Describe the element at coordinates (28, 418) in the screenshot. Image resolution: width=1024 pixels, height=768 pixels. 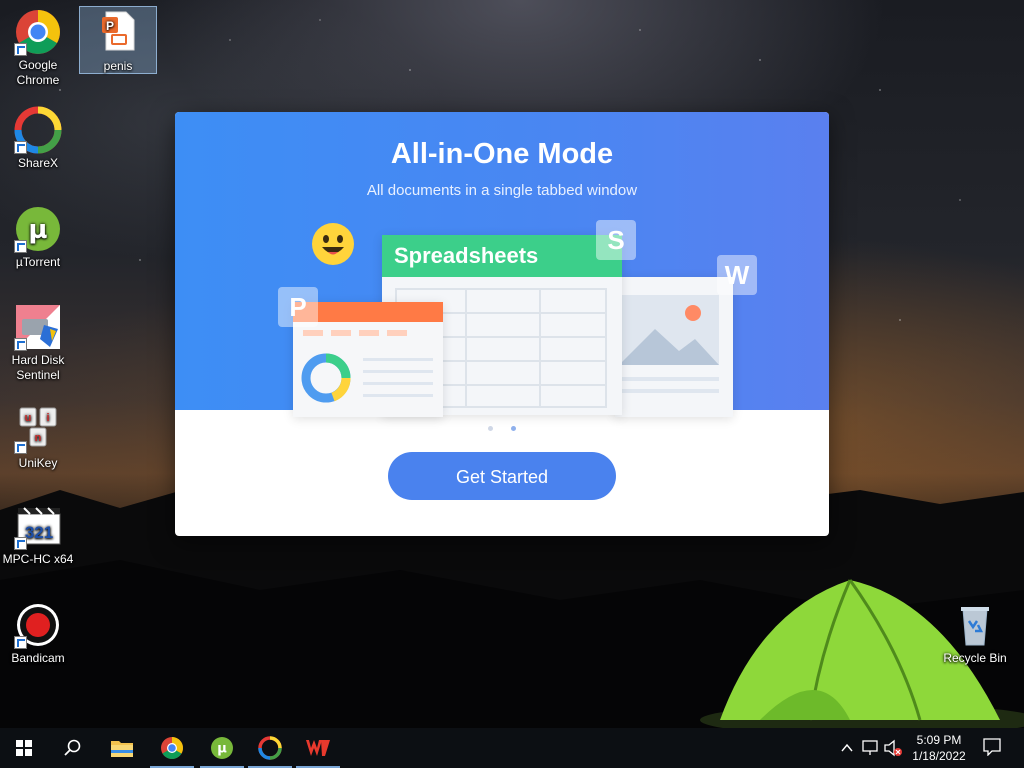
I see `svg-text: u` at that location.